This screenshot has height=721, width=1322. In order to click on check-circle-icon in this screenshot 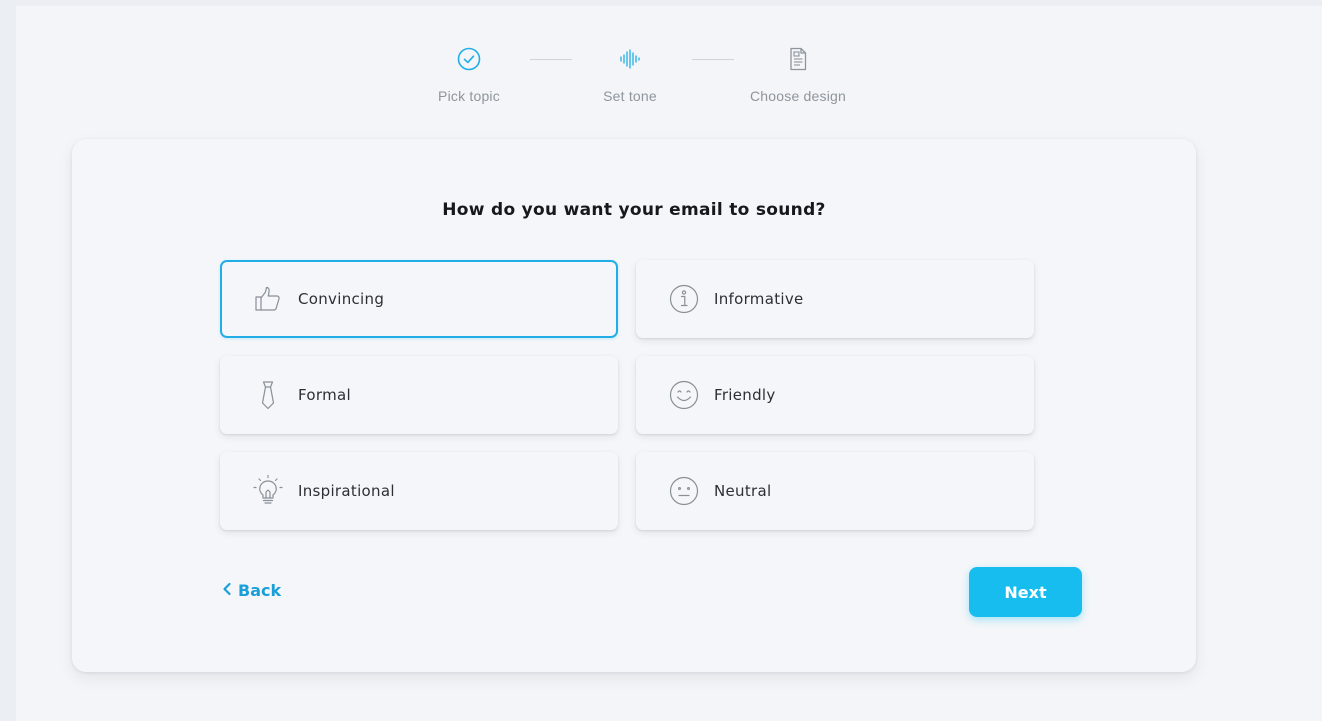, I will do `click(469, 59)`.